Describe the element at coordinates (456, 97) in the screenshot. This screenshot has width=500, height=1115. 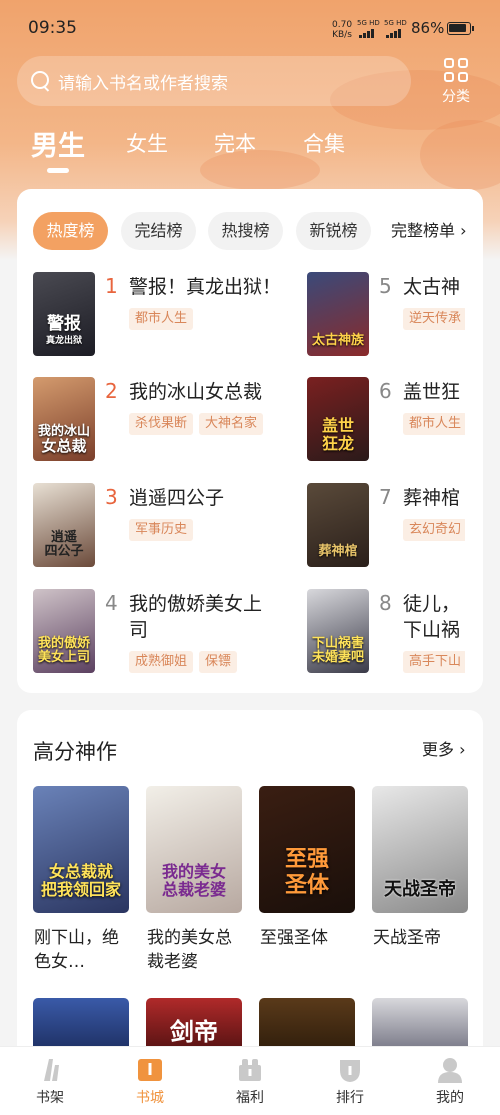
I see `category-label: 分类` at that location.